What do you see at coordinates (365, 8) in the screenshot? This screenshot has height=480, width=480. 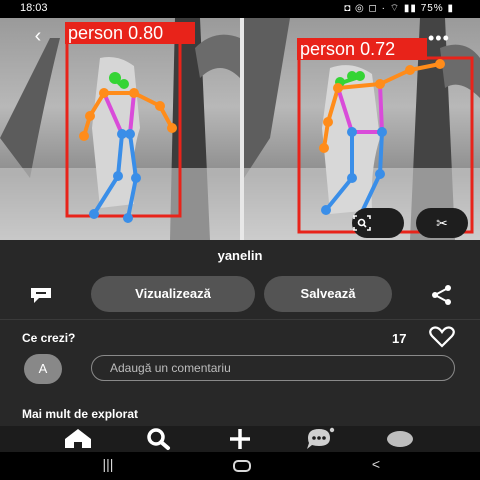 I see `notification-icons: ◘ ◎ ◻ ·` at bounding box center [365, 8].